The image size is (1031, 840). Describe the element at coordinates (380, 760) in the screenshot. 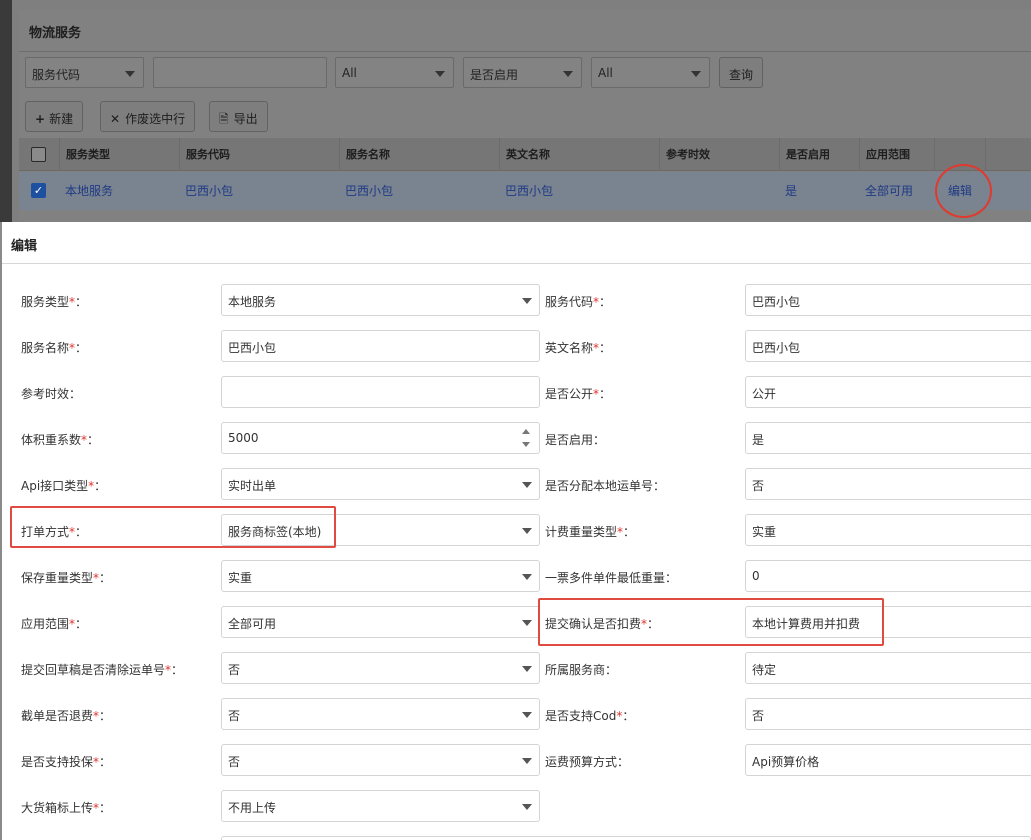

I see `insurance-support-select: 否` at that location.